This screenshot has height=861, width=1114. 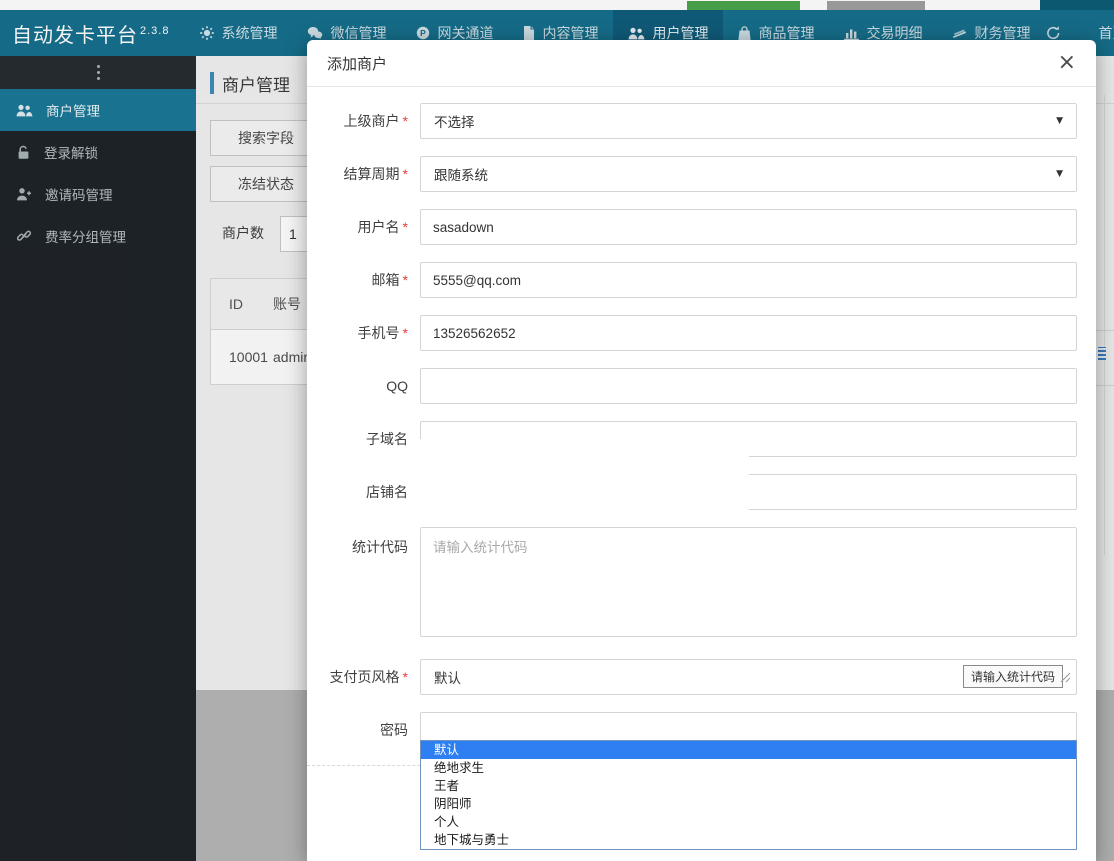 I want to click on stats-code-textarea, so click(x=748, y=582).